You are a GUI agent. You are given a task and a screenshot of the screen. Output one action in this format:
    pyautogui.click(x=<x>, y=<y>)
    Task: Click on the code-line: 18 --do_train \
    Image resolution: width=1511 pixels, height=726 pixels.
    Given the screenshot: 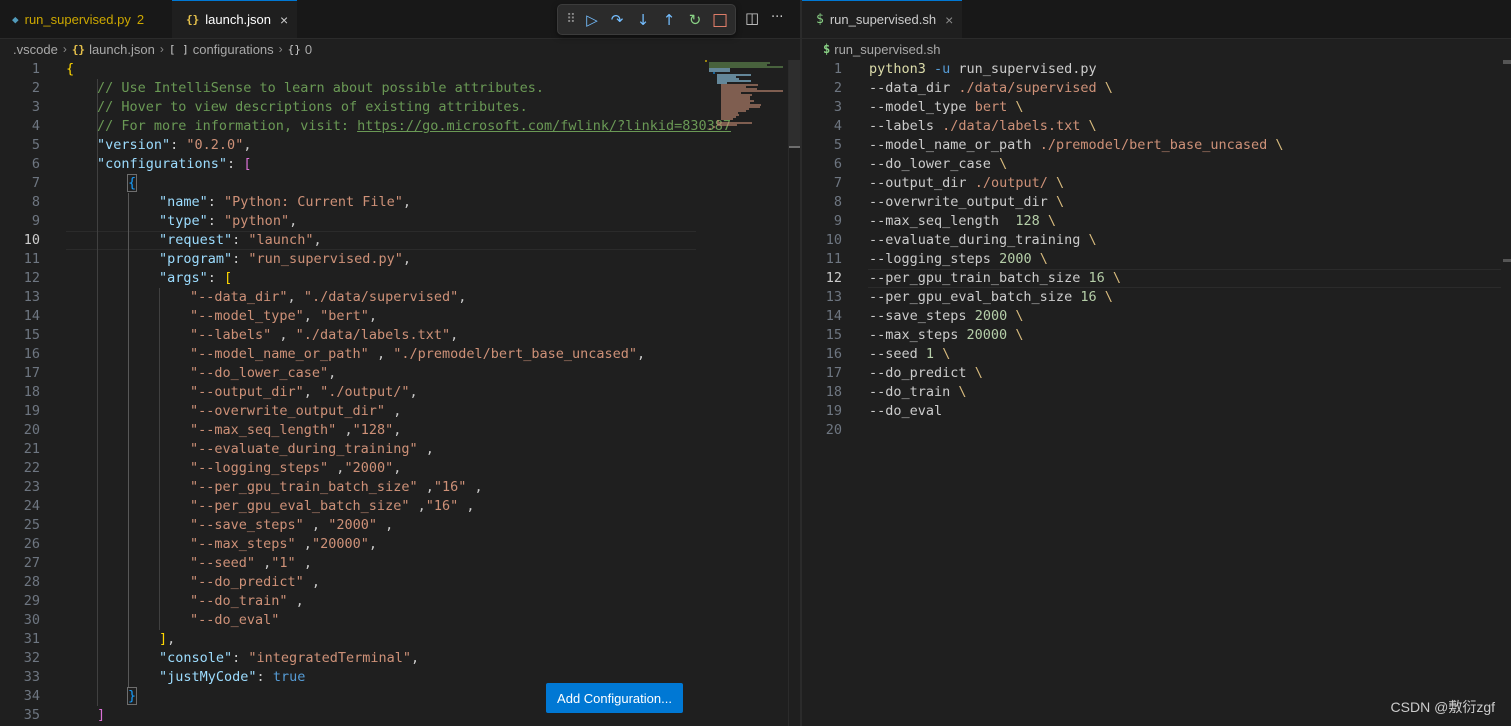 What is the action you would take?
    pyautogui.click(x=1152, y=392)
    